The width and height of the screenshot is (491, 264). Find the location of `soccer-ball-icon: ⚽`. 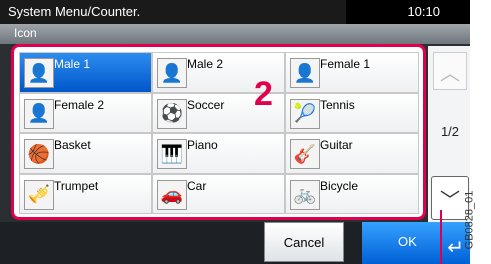

soccer-ball-icon: ⚽ is located at coordinates (172, 113).